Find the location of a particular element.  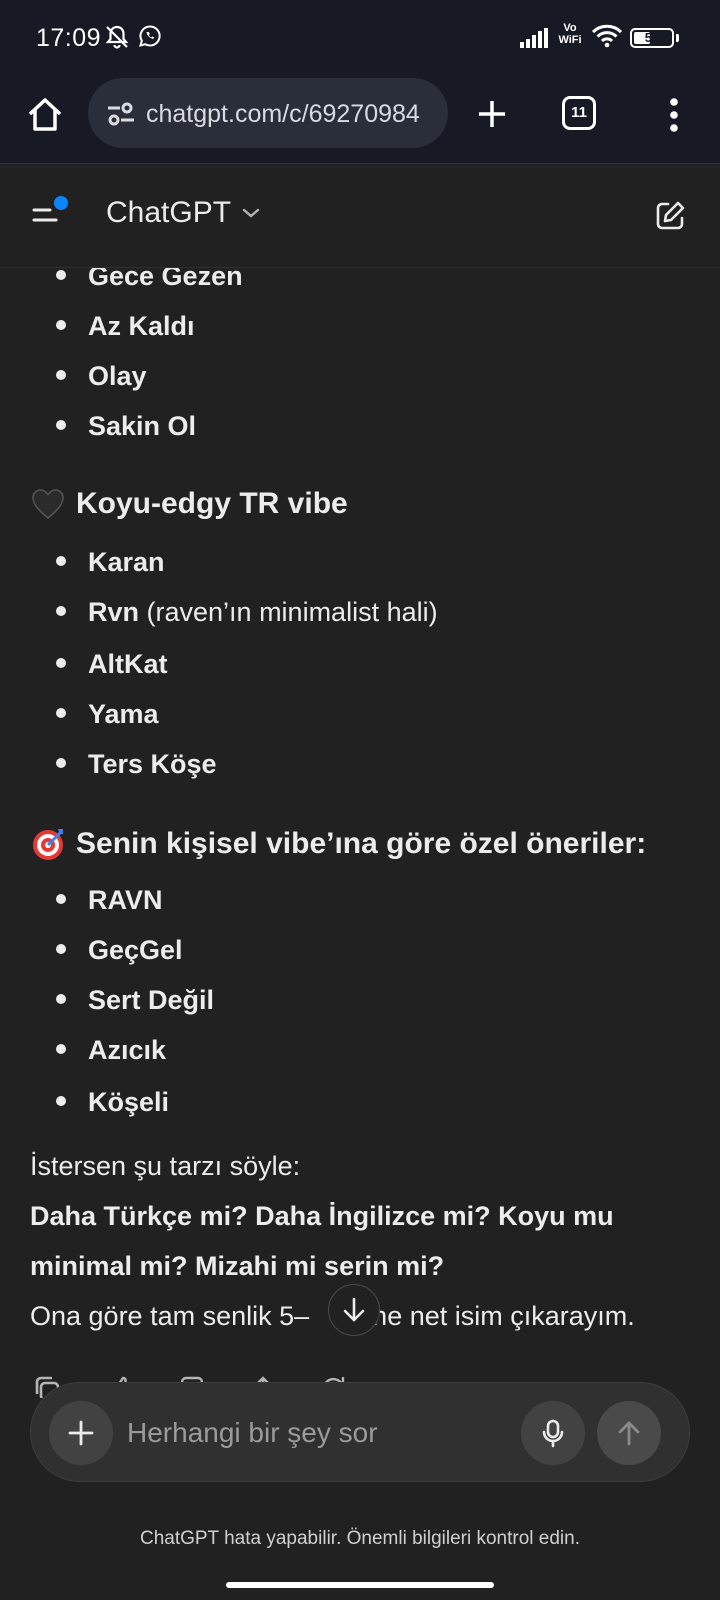

signal-icon is located at coordinates (535, 40).